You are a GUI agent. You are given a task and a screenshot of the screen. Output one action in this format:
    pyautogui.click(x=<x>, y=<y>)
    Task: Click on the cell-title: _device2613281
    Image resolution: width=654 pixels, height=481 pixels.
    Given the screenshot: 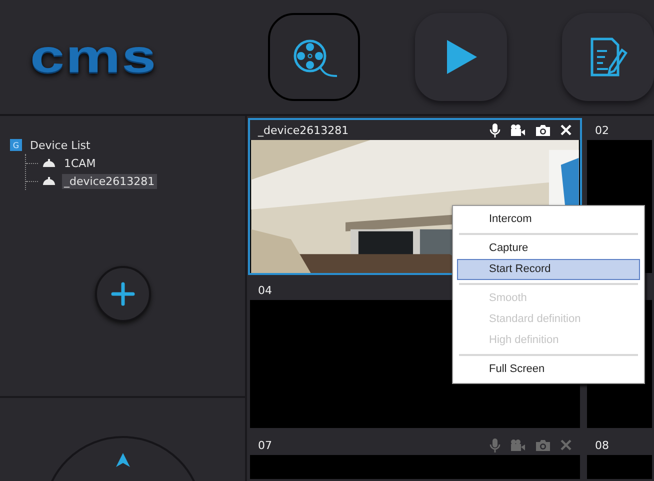 What is the action you would take?
    pyautogui.click(x=303, y=130)
    